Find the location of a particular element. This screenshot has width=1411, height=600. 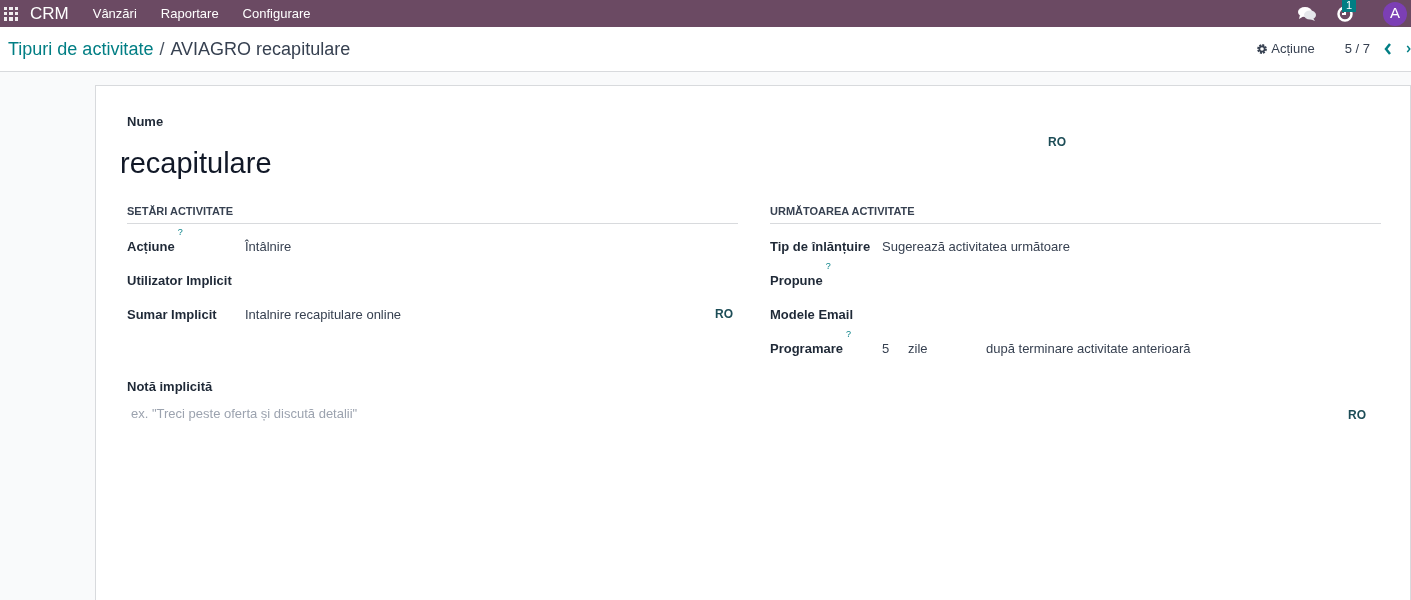

field-value: după terminare activitate anterioară is located at coordinates (1088, 348).